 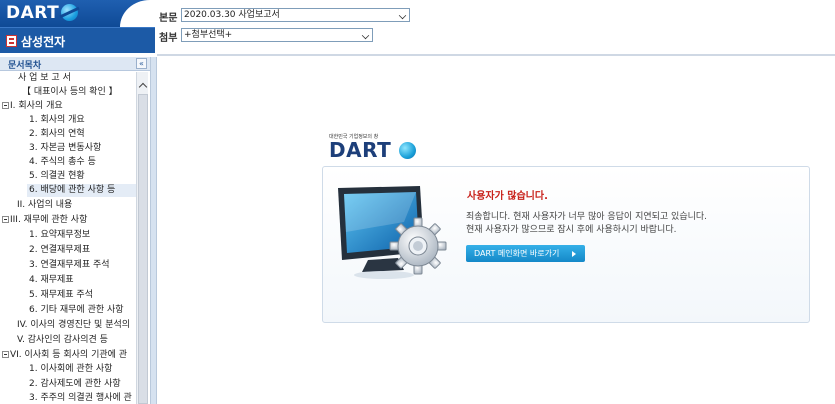 What do you see at coordinates (168, 18) in the screenshot?
I see `report-label: 본문` at bounding box center [168, 18].